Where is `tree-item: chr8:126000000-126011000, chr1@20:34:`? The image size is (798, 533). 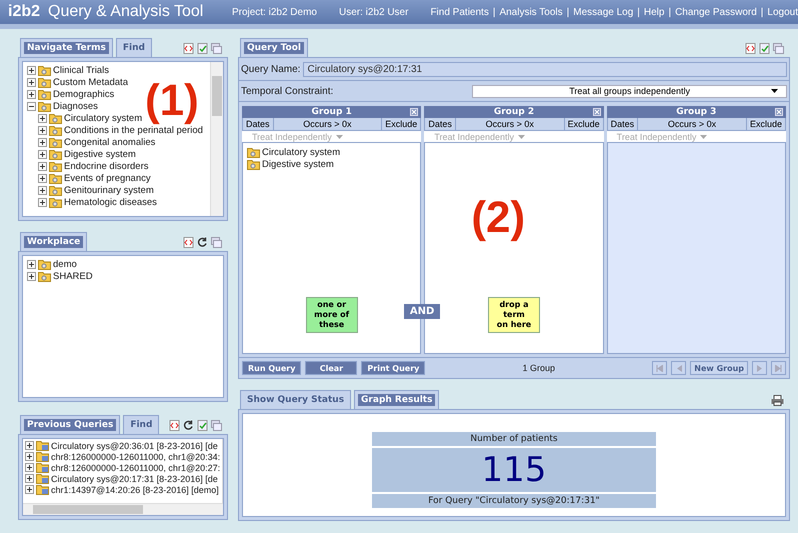 tree-item: chr8:126000000-126011000, chr1@20:34: is located at coordinates (135, 457).